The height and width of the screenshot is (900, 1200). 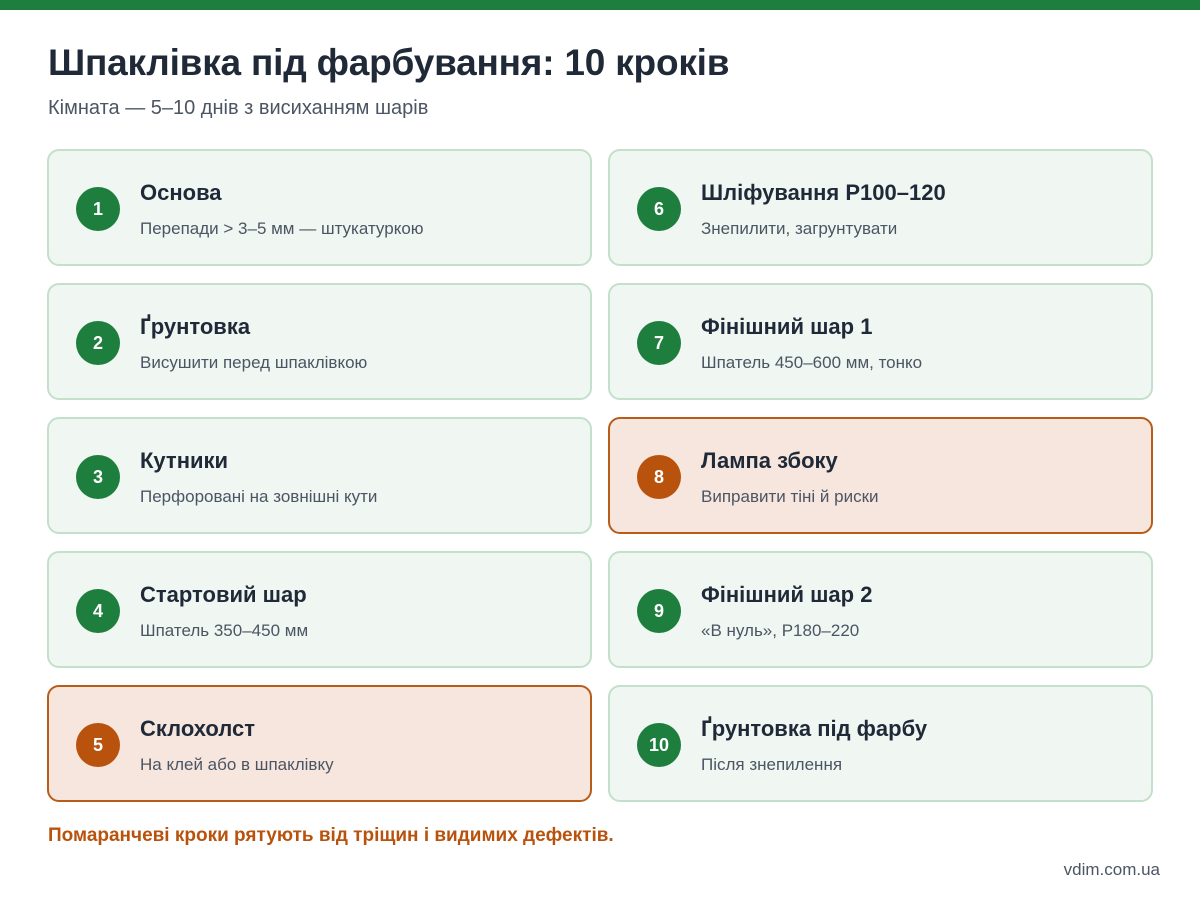 I want to click on step-description: Шпатель 350–450 мм, so click(x=224, y=630).